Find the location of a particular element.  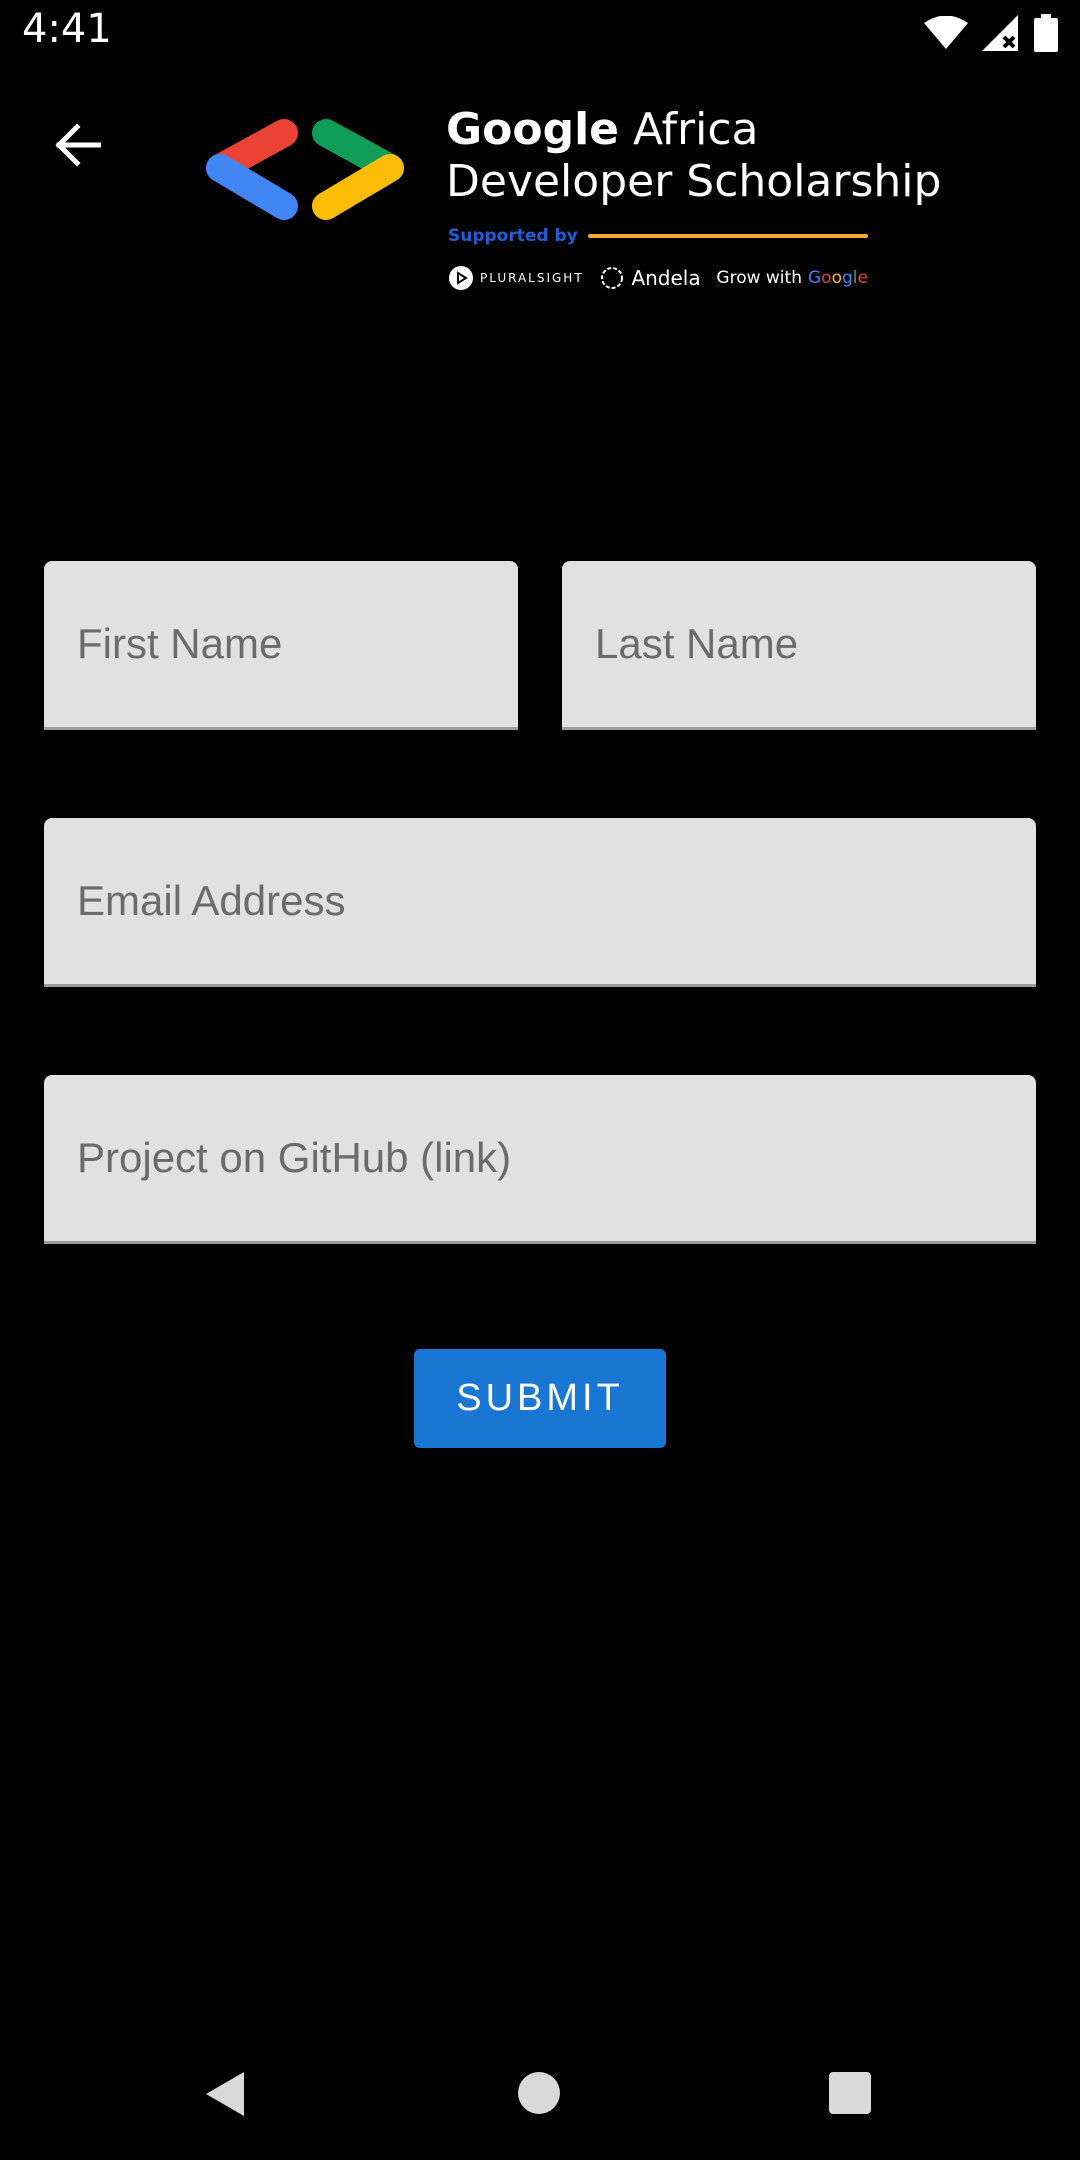

title-line2: Developer Scholarship is located at coordinates (694, 181).